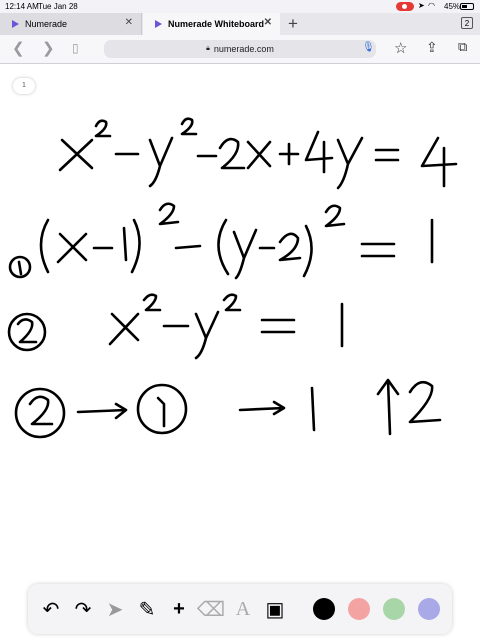 The image size is (480, 640). What do you see at coordinates (359, 609) in the screenshot?
I see `color-pink-swatch` at bounding box center [359, 609].